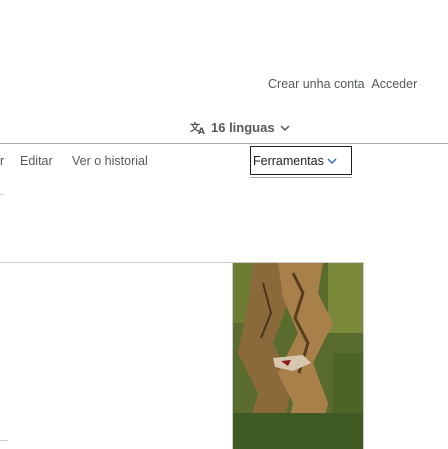  Describe the element at coordinates (298, 355) in the screenshot. I see `article-image` at that location.